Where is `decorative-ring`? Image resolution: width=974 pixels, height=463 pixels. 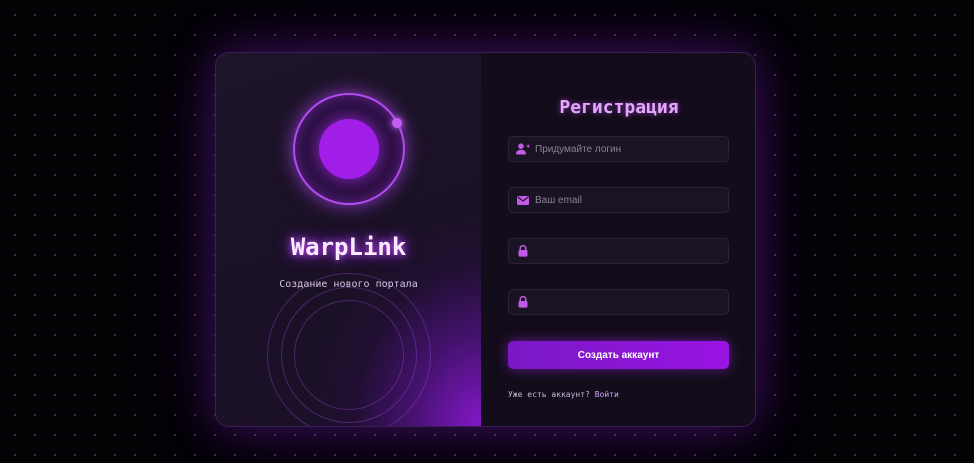 decorative-ring is located at coordinates (349, 355).